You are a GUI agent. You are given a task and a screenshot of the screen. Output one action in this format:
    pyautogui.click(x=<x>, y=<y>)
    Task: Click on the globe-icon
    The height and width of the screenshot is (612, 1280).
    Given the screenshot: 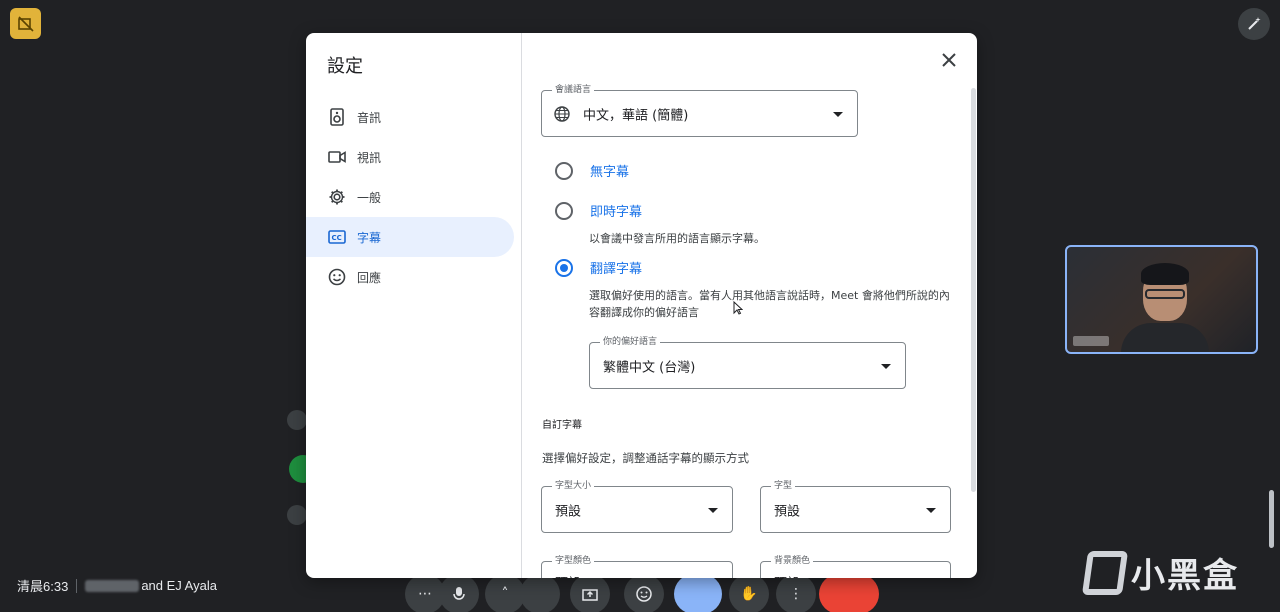 What is the action you would take?
    pyautogui.click(x=562, y=114)
    